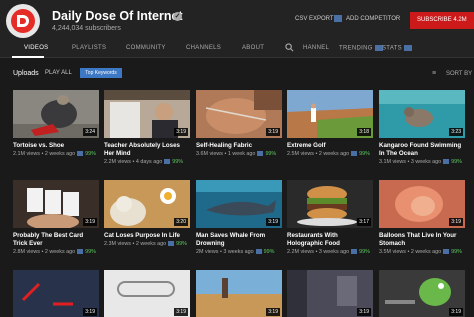  Describe the element at coordinates (86, 28) in the screenshot. I see `subscriber-count: 4,244,034 subscribers` at that location.